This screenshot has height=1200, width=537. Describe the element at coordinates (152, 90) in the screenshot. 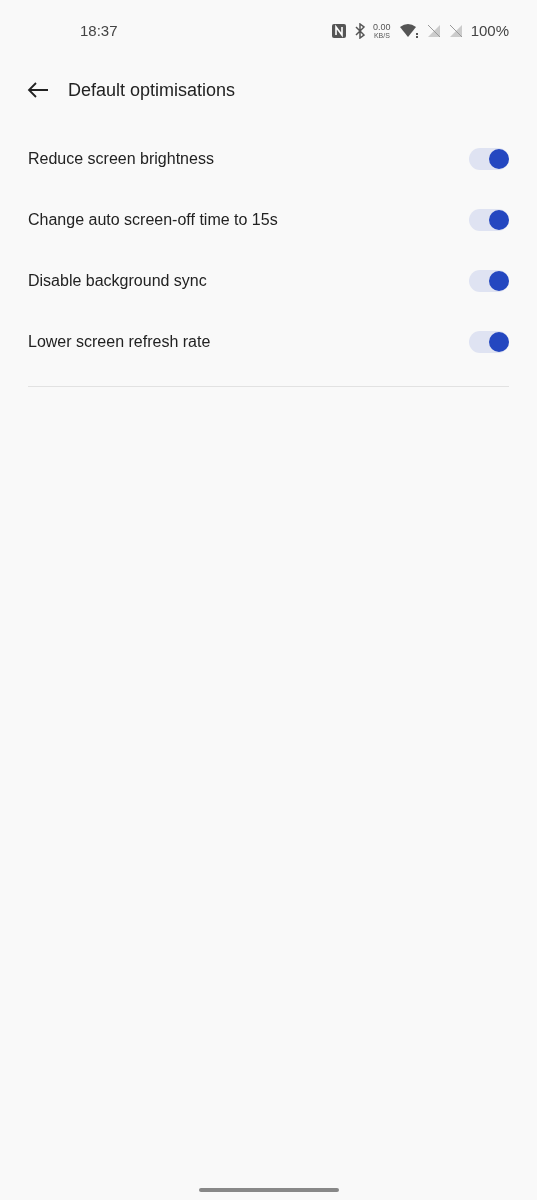

I see `page-title: Default optimisations` at that location.